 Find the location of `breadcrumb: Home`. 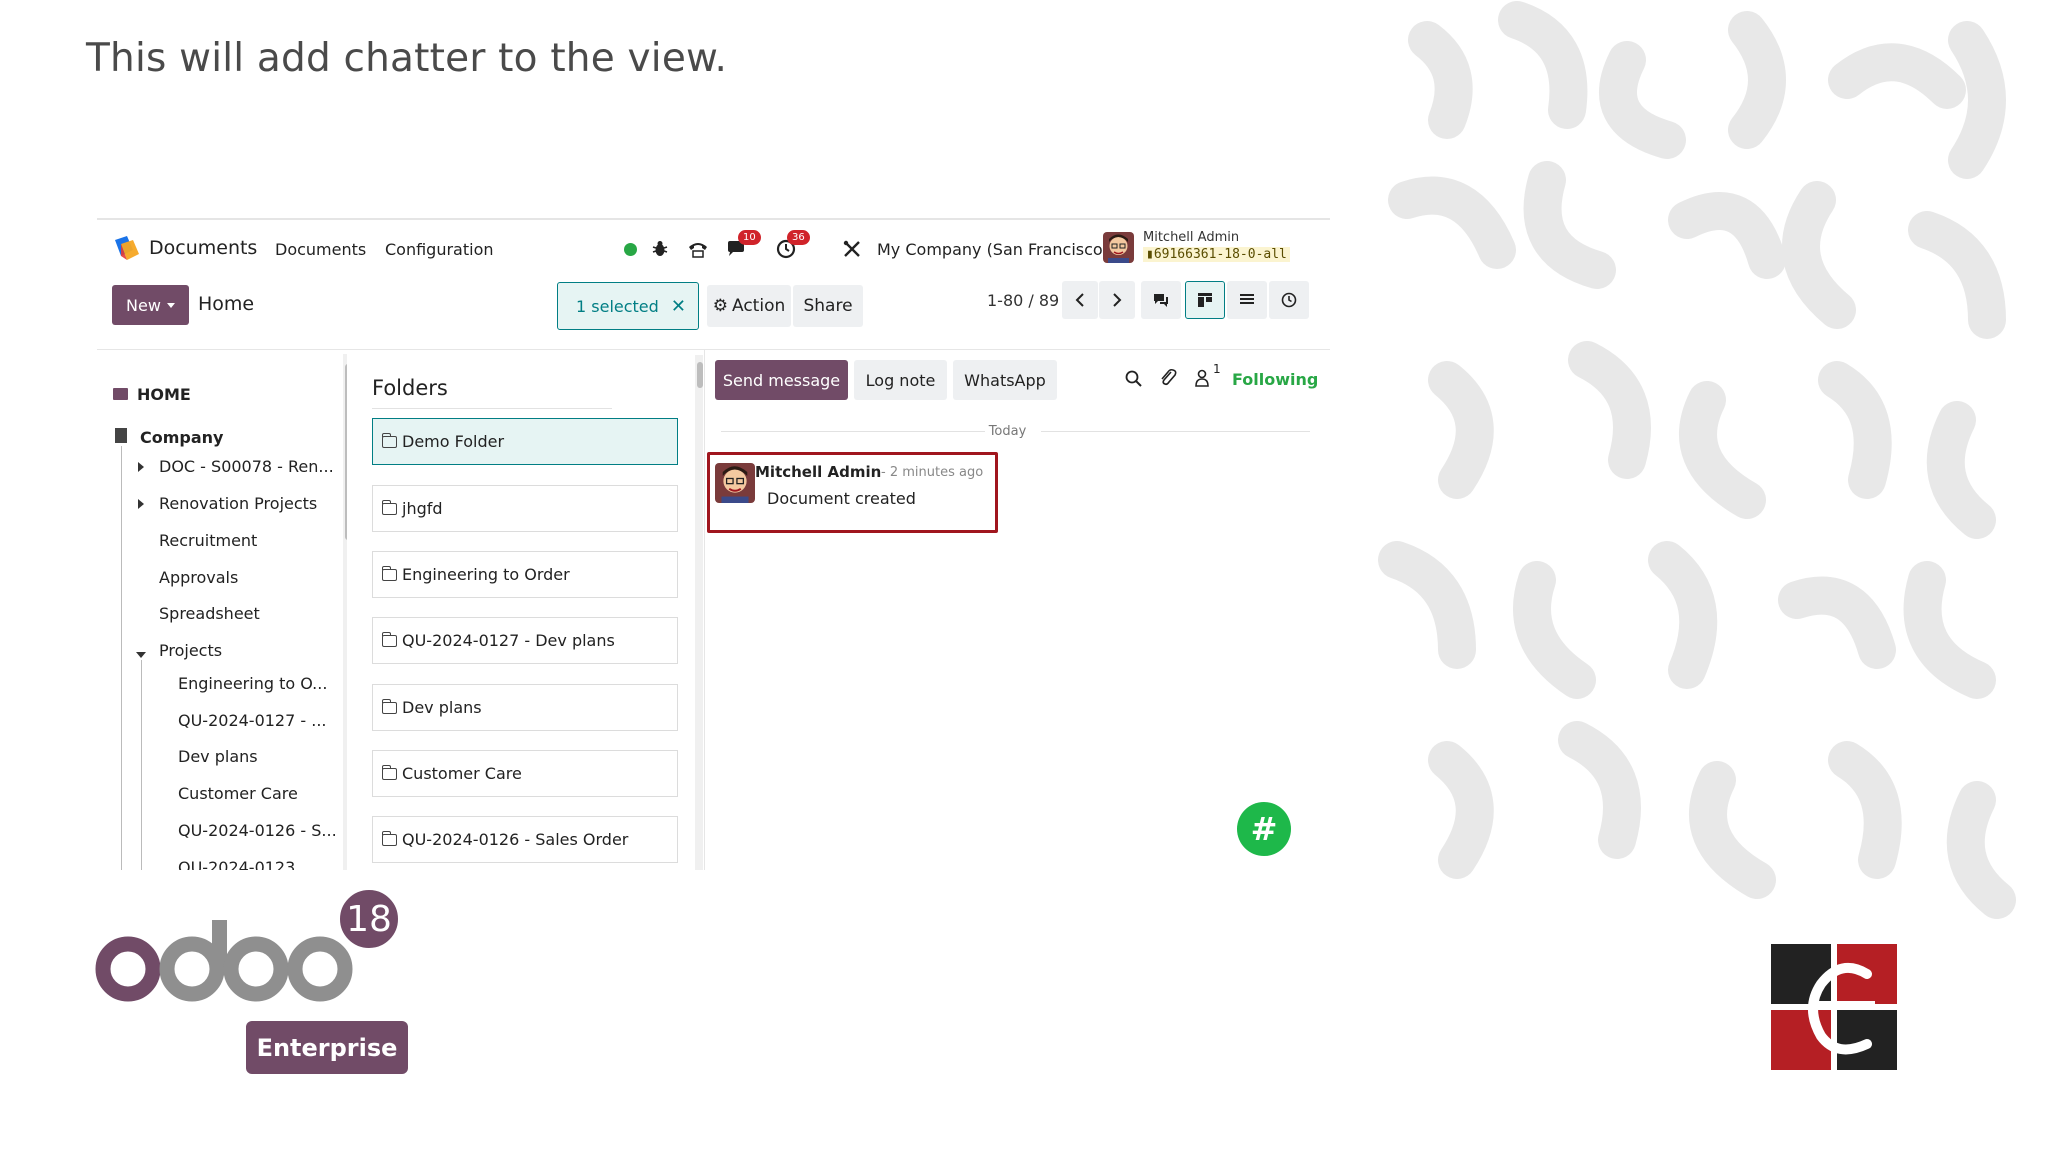

breadcrumb: Home is located at coordinates (226, 304).